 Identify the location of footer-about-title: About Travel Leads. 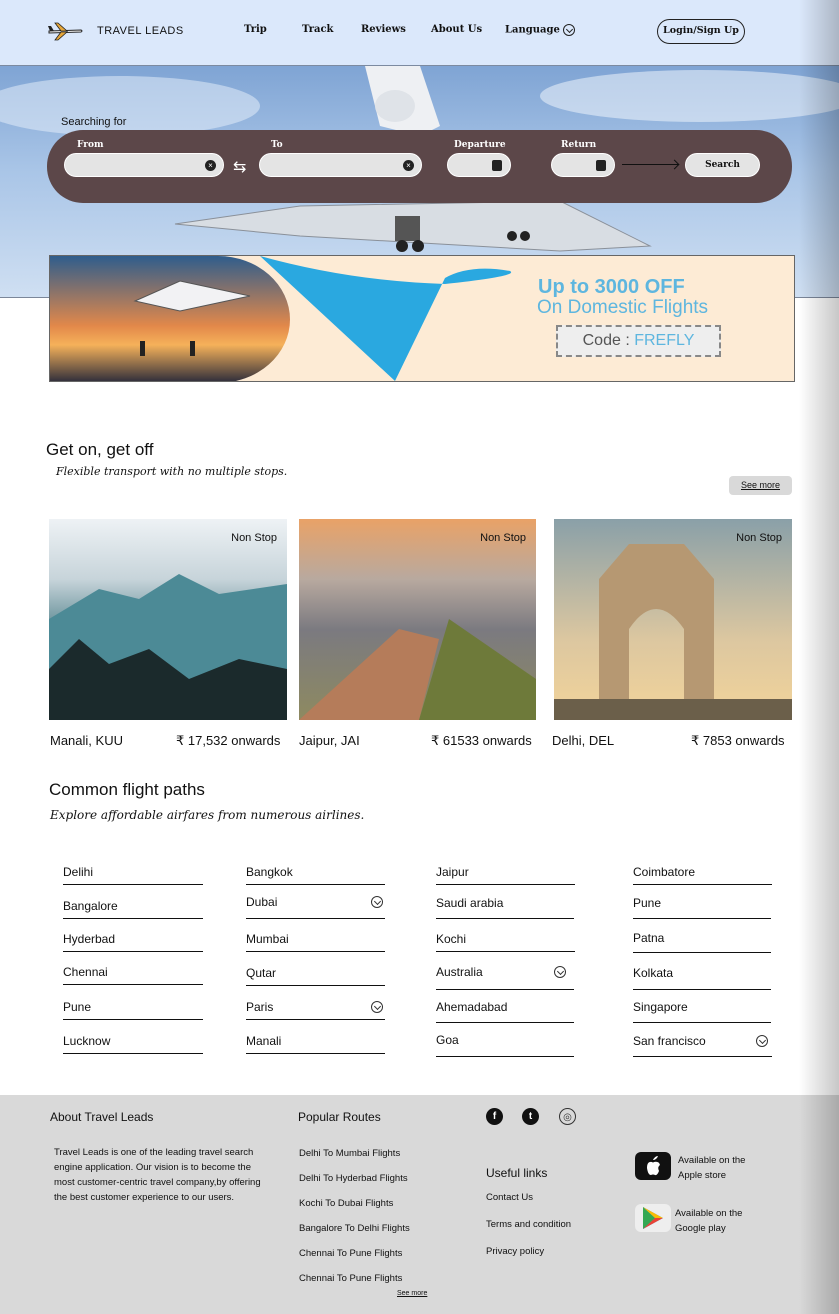
(102, 1117).